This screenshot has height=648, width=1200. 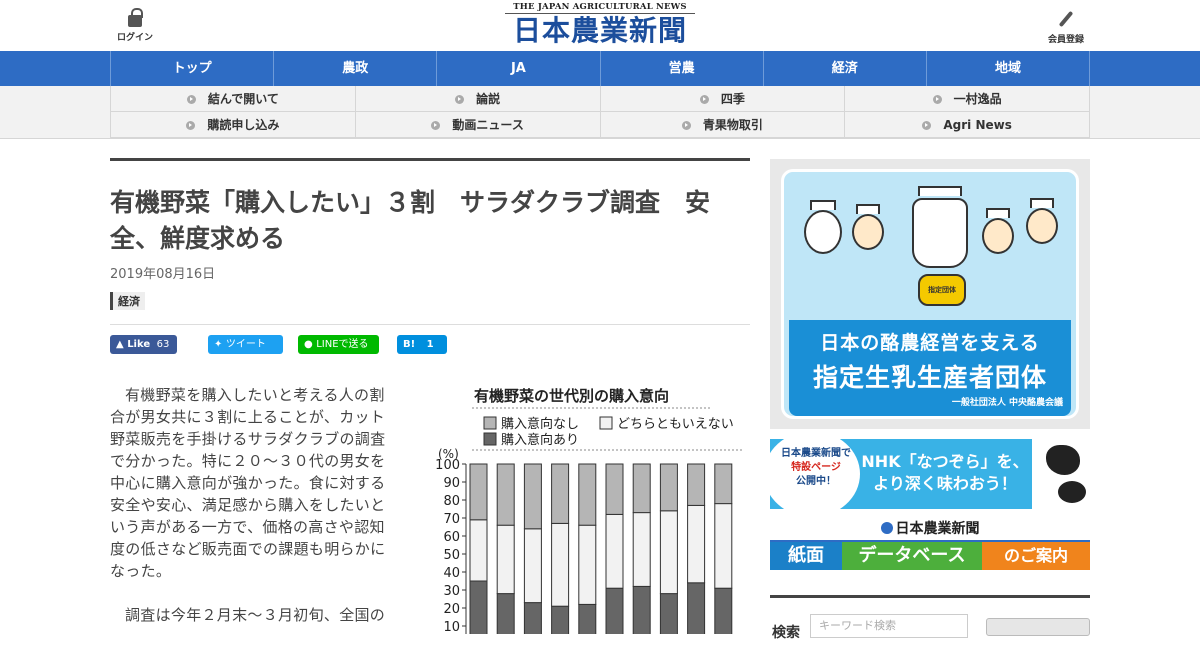 I want to click on natsuzora-ad-sub: 日本農業新聞で 特設ページ 公開中！, so click(x=816, y=468).